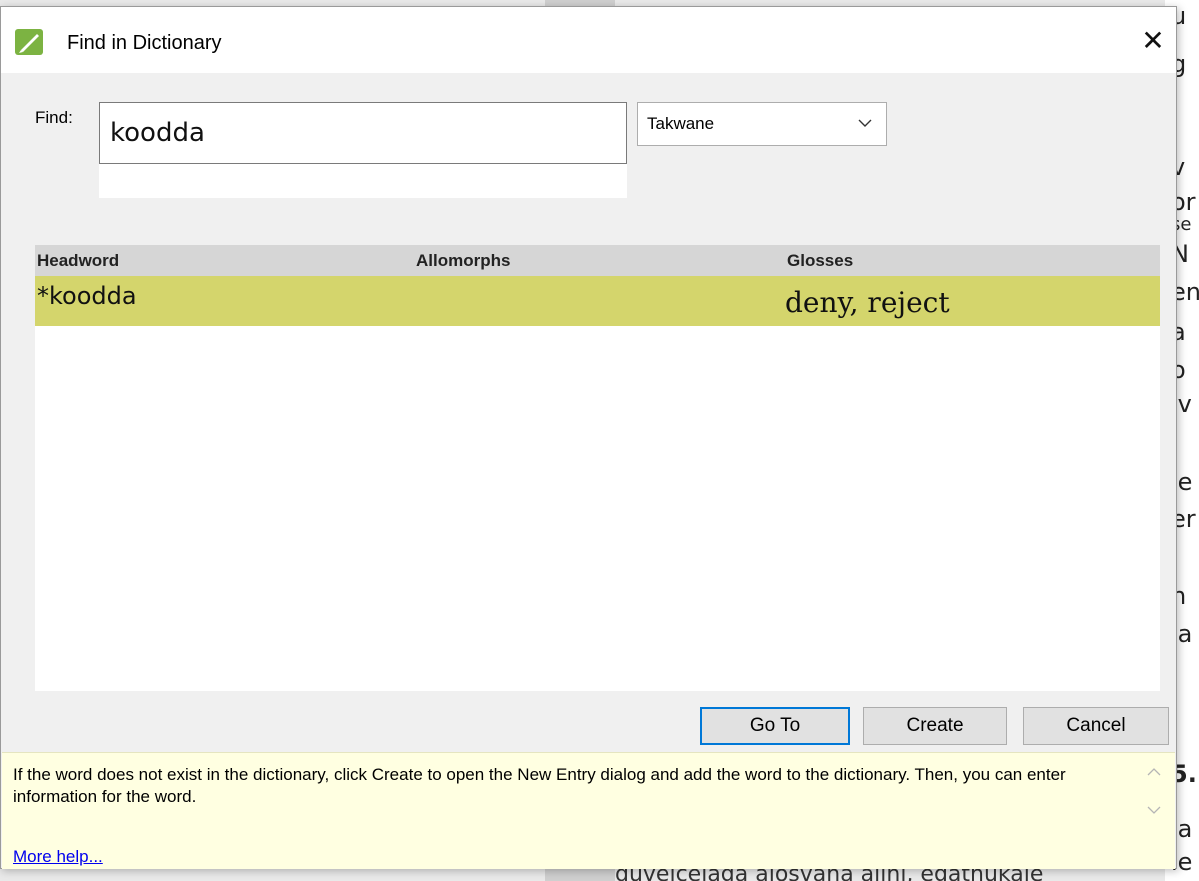 This screenshot has height=881, width=1199. Describe the element at coordinates (597, 301) in the screenshot. I see `table-row: *koodda deny, reject` at that location.